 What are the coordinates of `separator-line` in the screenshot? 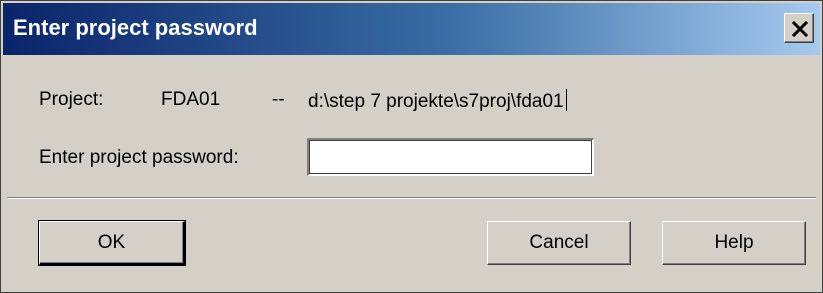 It's located at (411, 198).